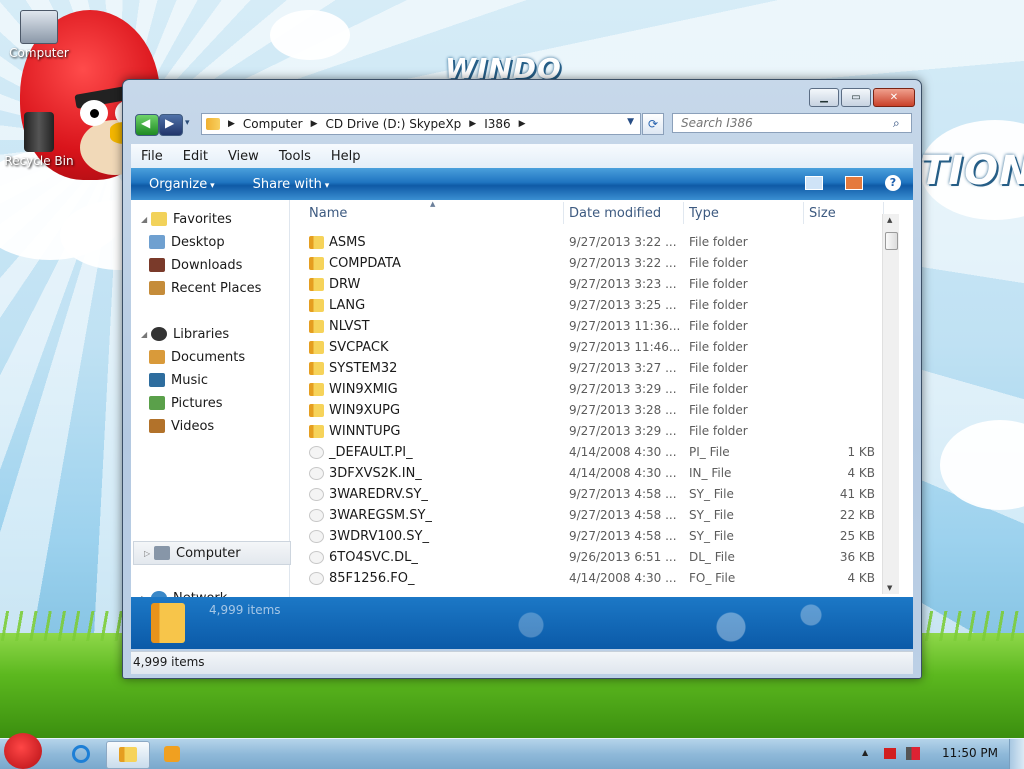 The image size is (1024, 769). I want to click on column-header-date: Date modified, so click(615, 213).